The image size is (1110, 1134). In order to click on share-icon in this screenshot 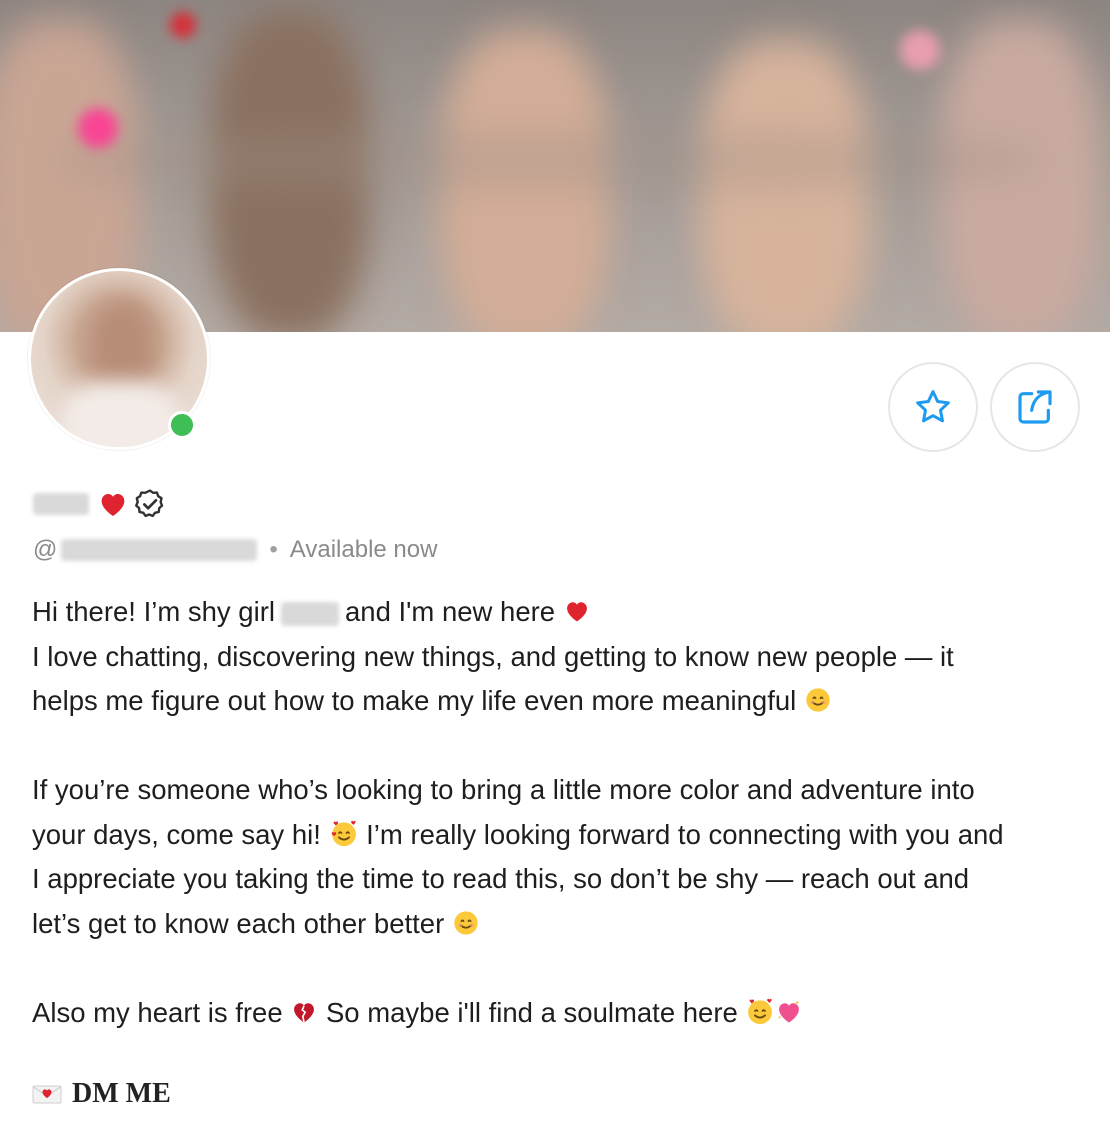, I will do `click(1035, 407)`.